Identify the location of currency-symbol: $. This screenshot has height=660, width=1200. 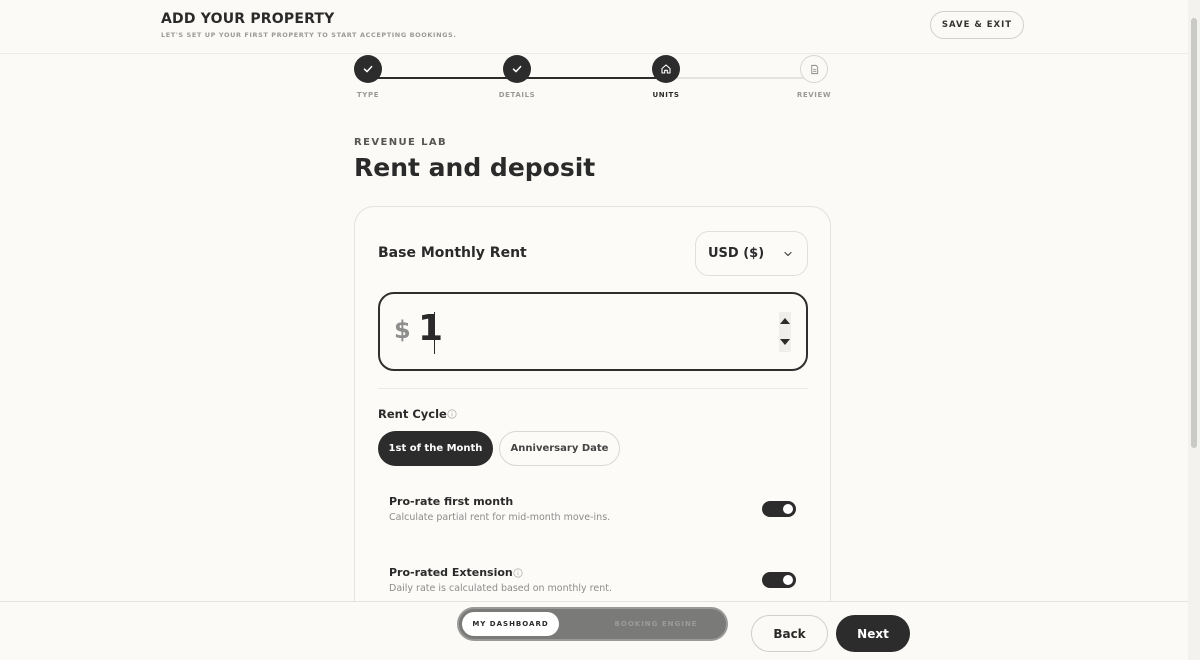
(402, 330).